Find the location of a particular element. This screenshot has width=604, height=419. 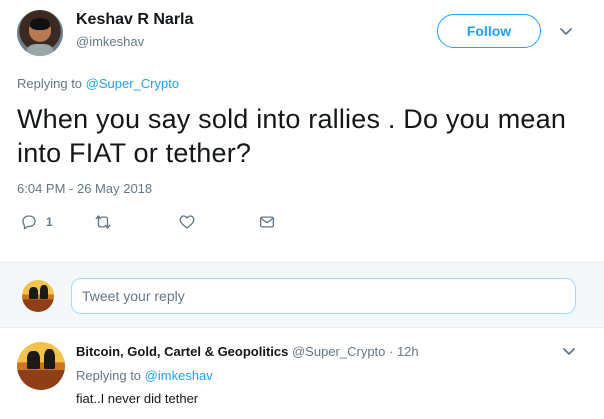

reply-icon is located at coordinates (29, 222).